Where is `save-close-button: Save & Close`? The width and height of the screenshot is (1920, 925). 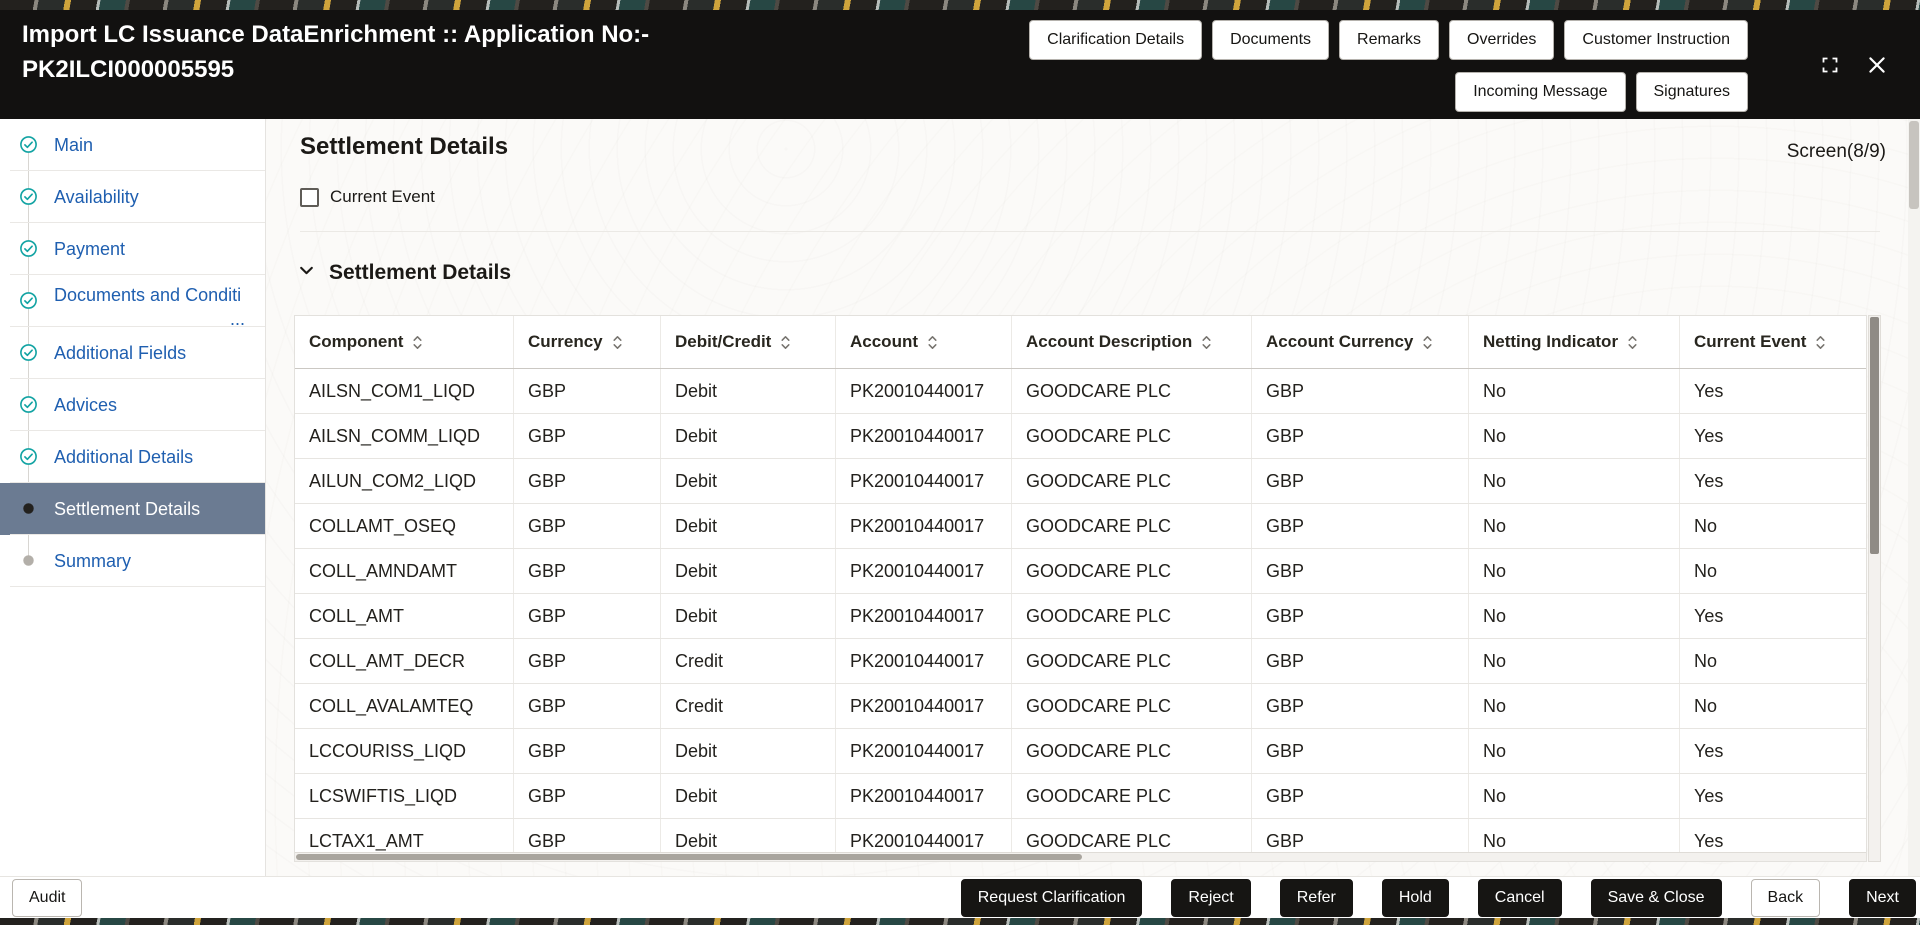
save-close-button: Save & Close is located at coordinates (1656, 898).